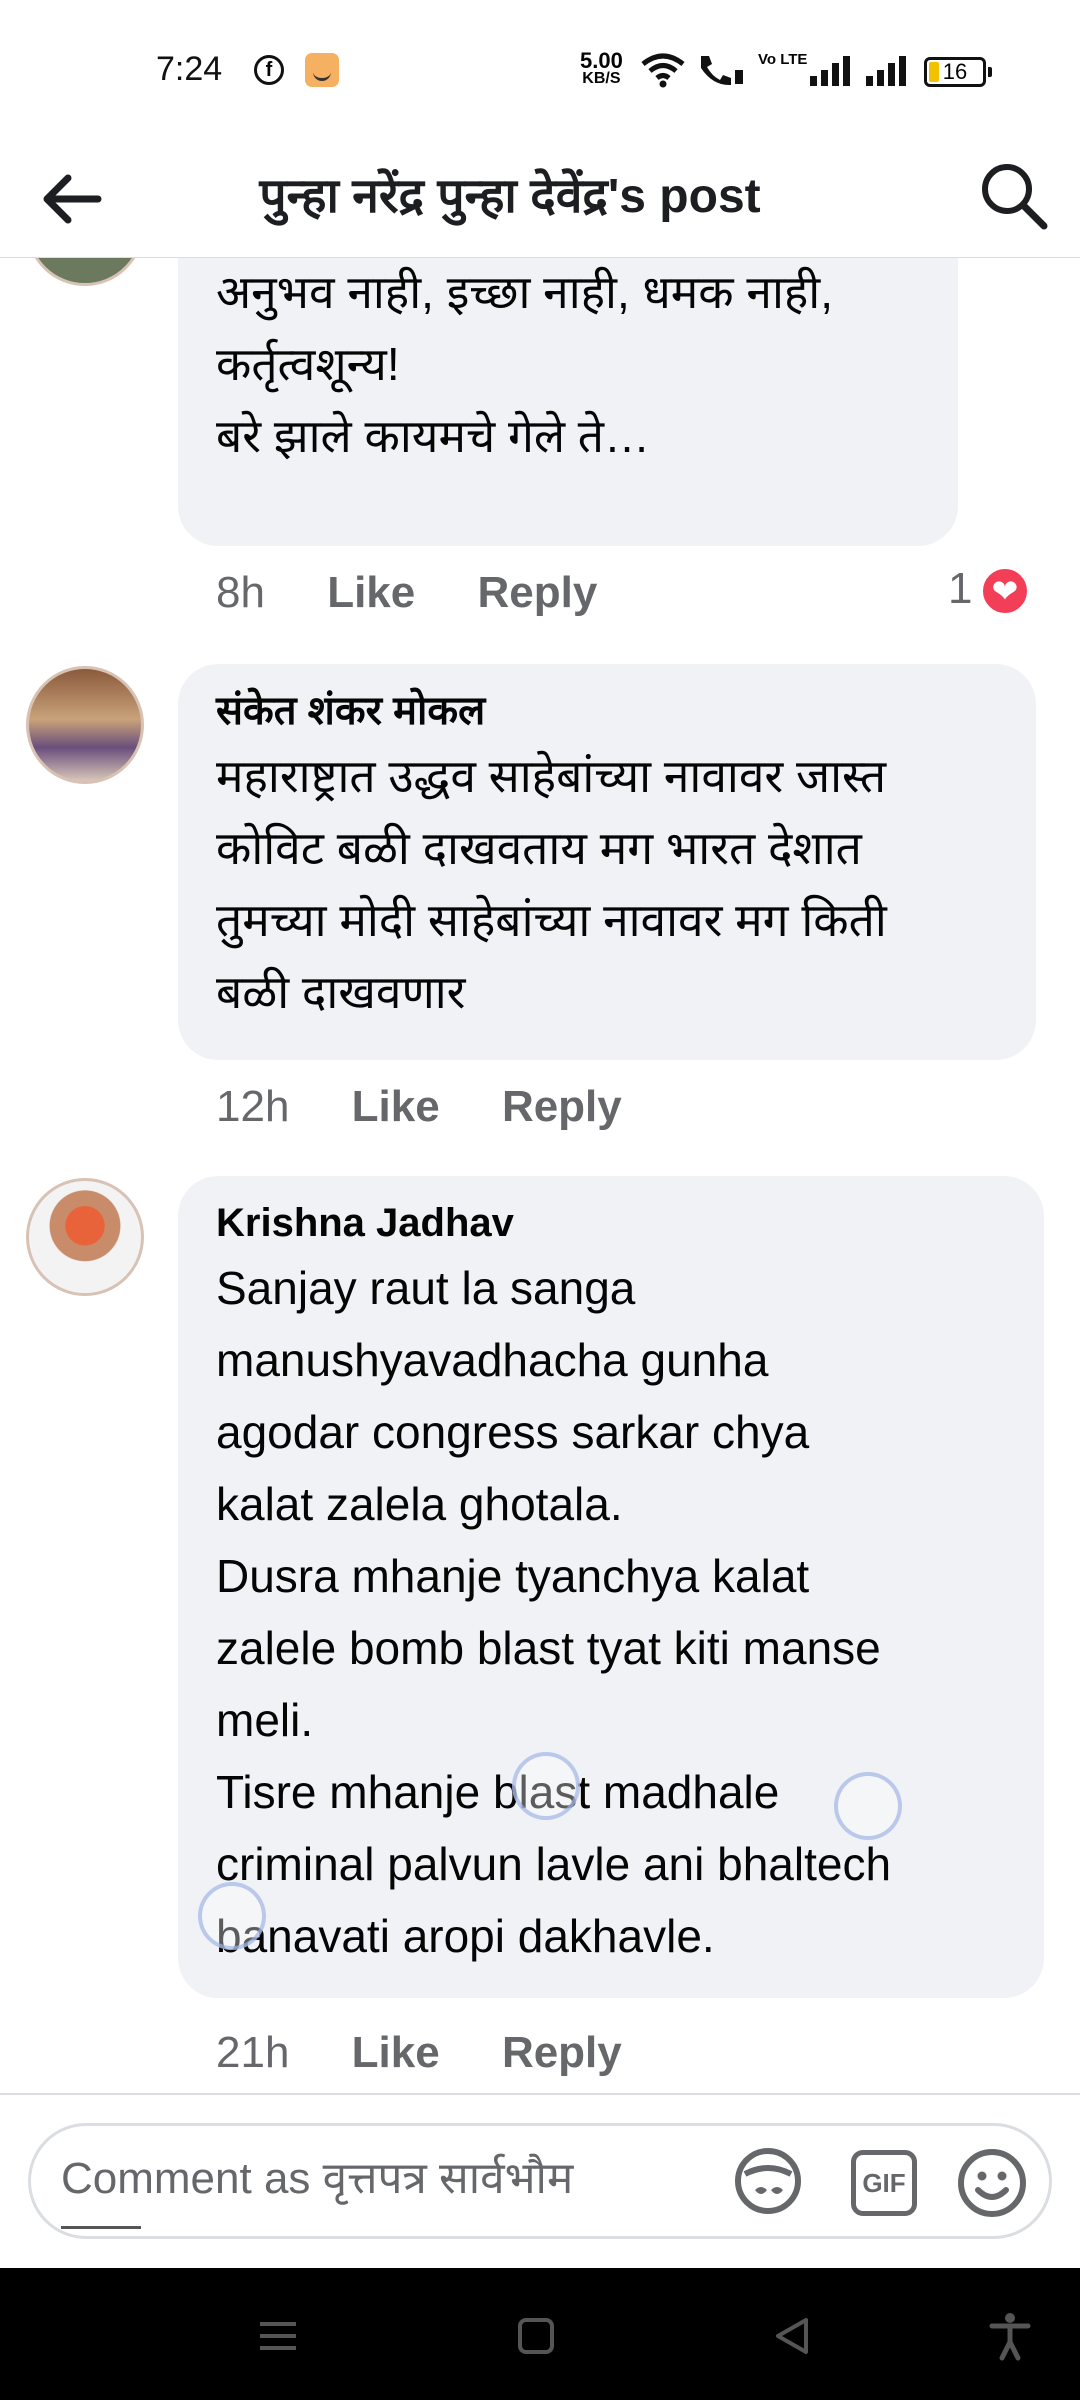 Image resolution: width=1080 pixels, height=2400 pixels. What do you see at coordinates (444, 2053) in the screenshot?
I see `comment-actions: 21h Like Reply` at bounding box center [444, 2053].